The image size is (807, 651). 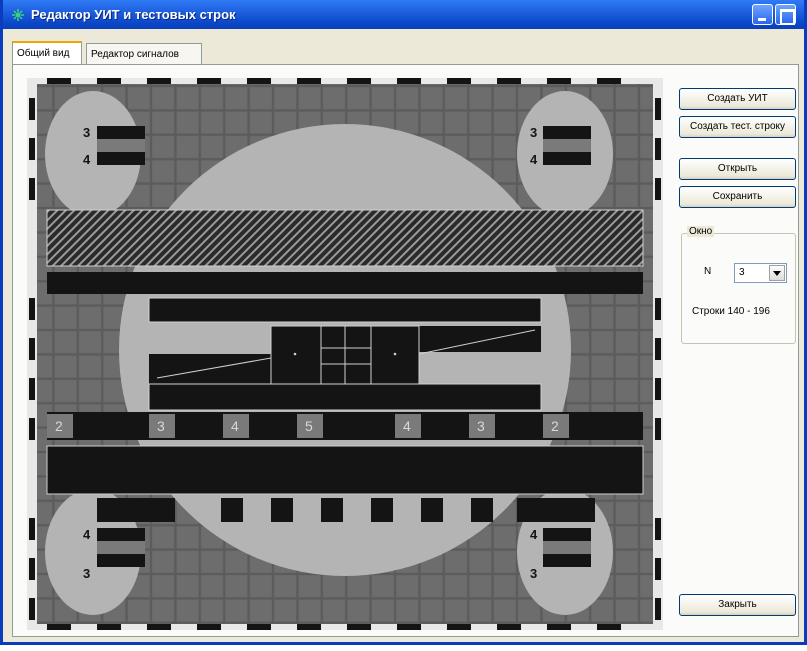 What do you see at coordinates (737, 127) in the screenshot?
I see `create-test-line-button: Создать тест. строку` at bounding box center [737, 127].